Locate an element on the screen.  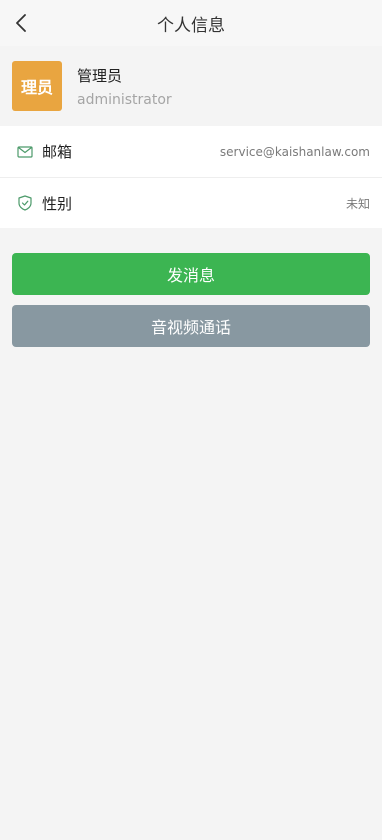
gender-value: 未知 is located at coordinates (357, 203).